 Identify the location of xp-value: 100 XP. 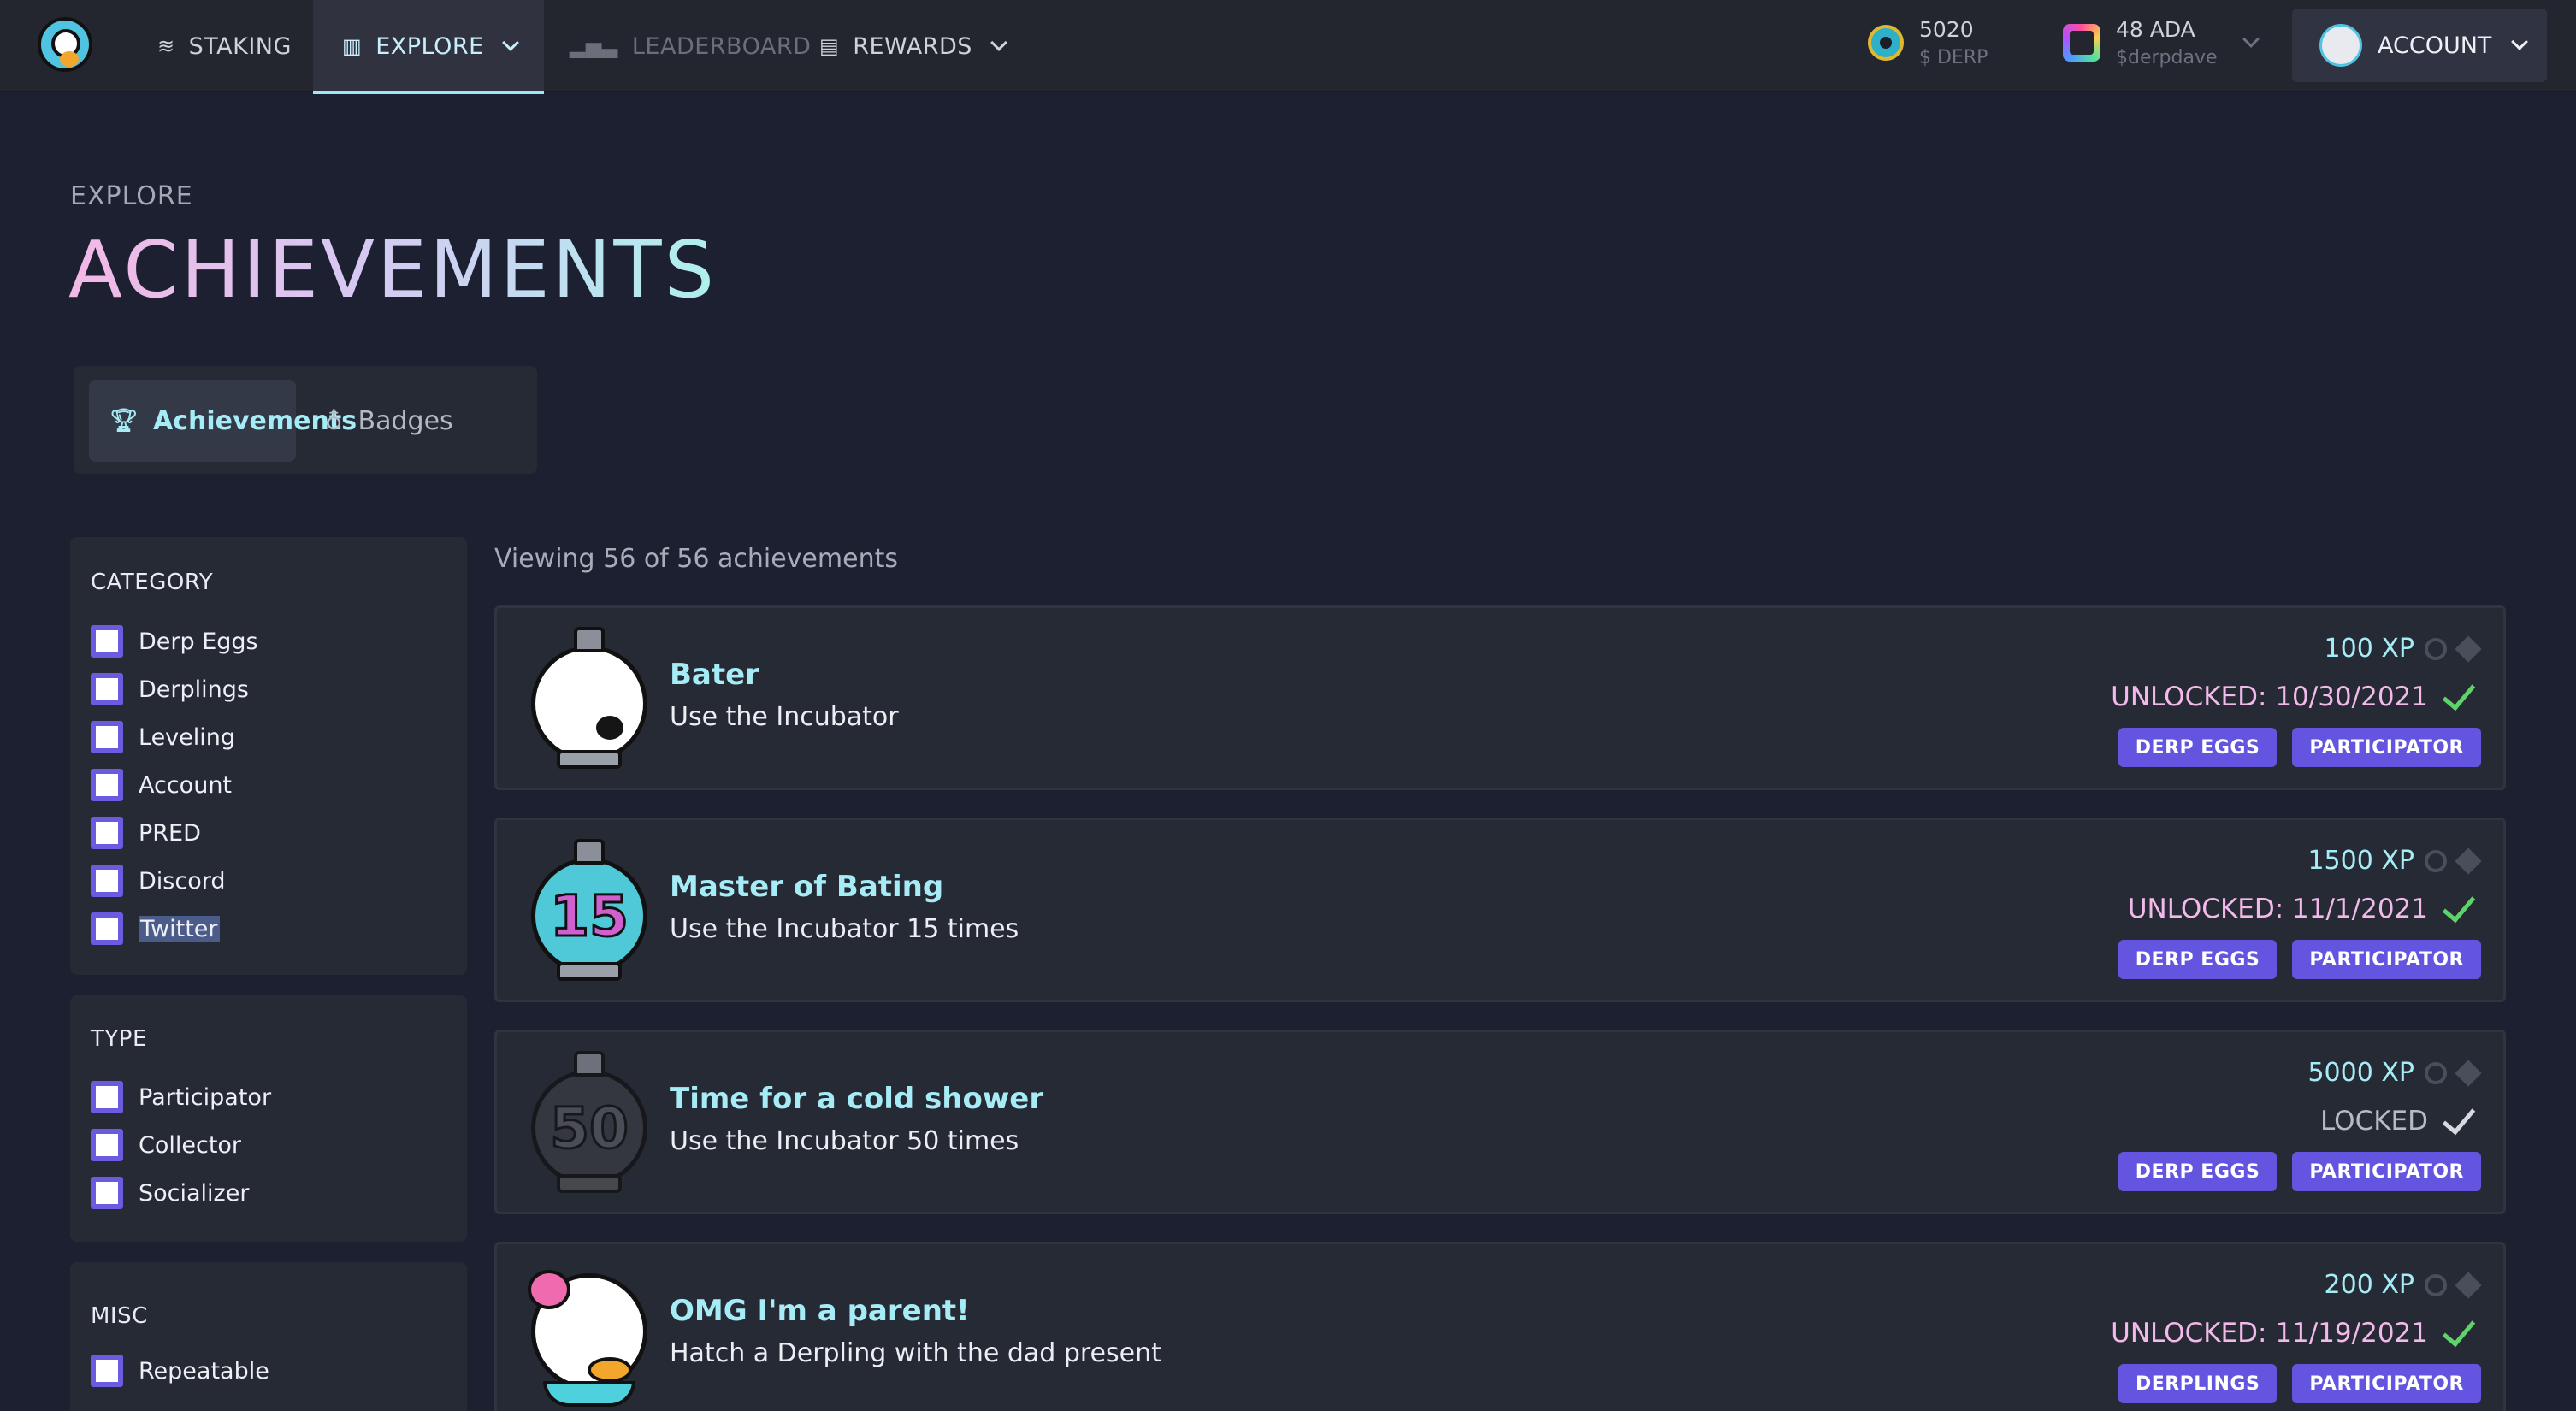
(2369, 649).